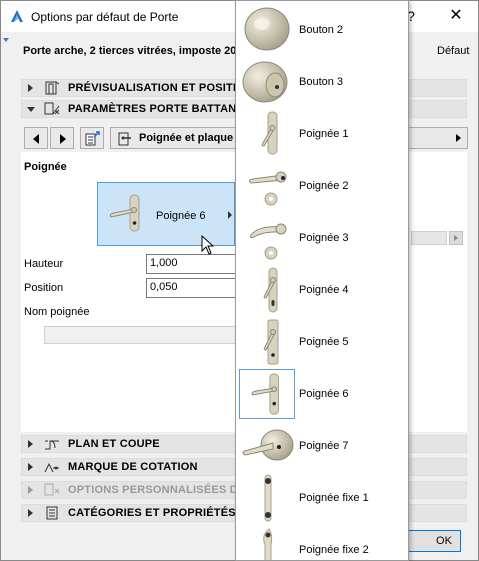  I want to click on arrow-left-icon, so click(36, 139).